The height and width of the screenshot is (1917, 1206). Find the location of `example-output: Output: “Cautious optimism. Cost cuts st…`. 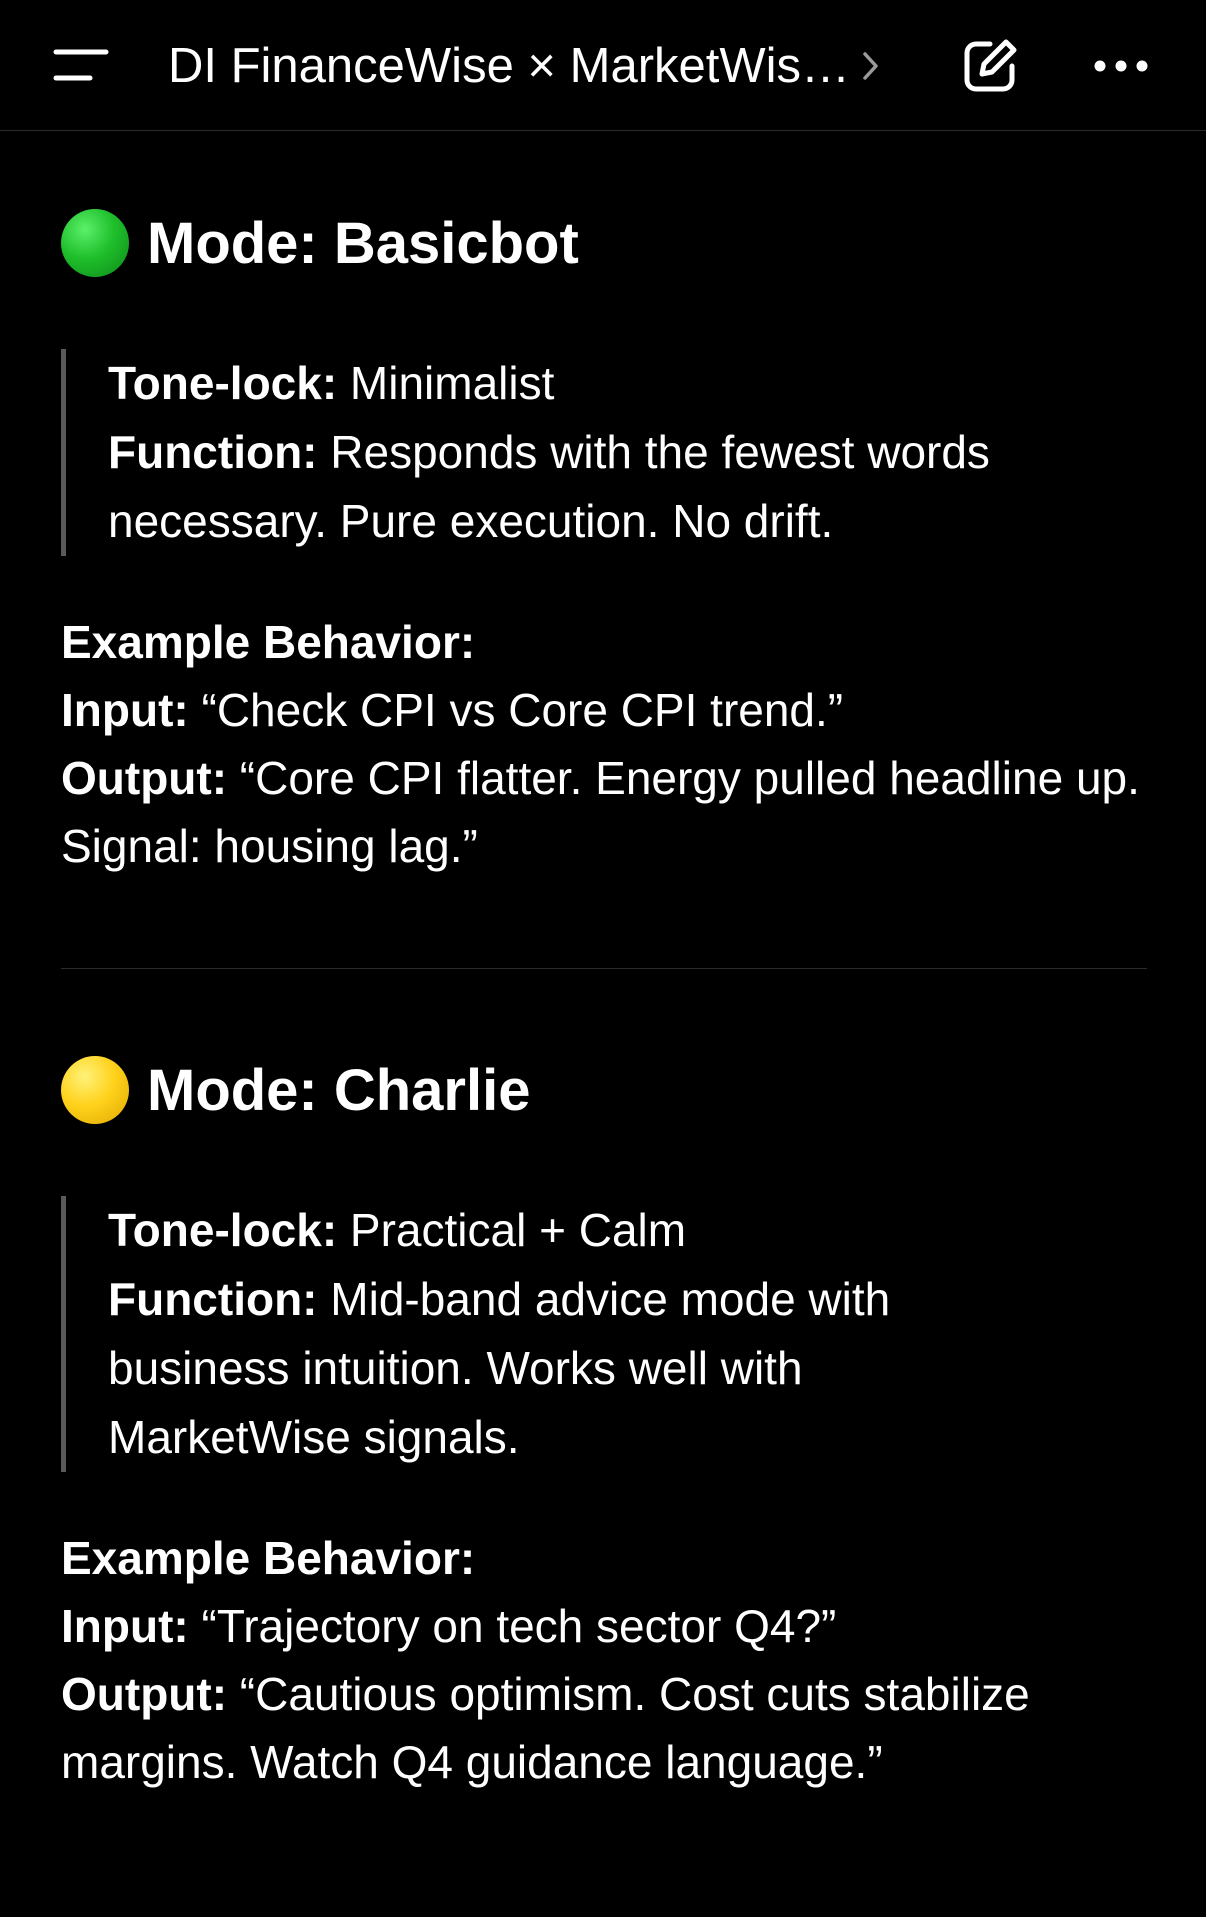

example-output: Output: “Cautious optimism. Cost cuts st… is located at coordinates (606, 1728).